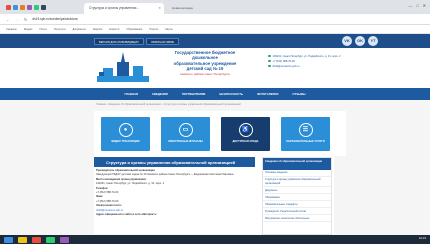 The width and height of the screenshot is (430, 244). Describe the element at coordinates (123, 69) in the screenshot. I see `city-skyline-logo` at that location.